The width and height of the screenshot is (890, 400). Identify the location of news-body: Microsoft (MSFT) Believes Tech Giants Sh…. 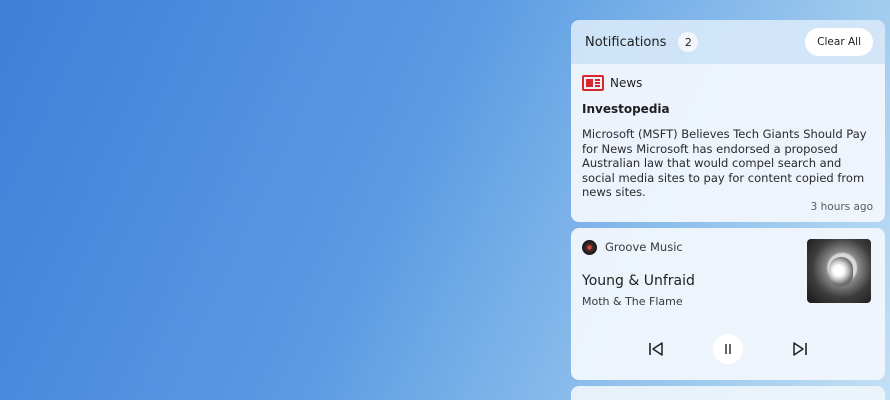
(724, 163).